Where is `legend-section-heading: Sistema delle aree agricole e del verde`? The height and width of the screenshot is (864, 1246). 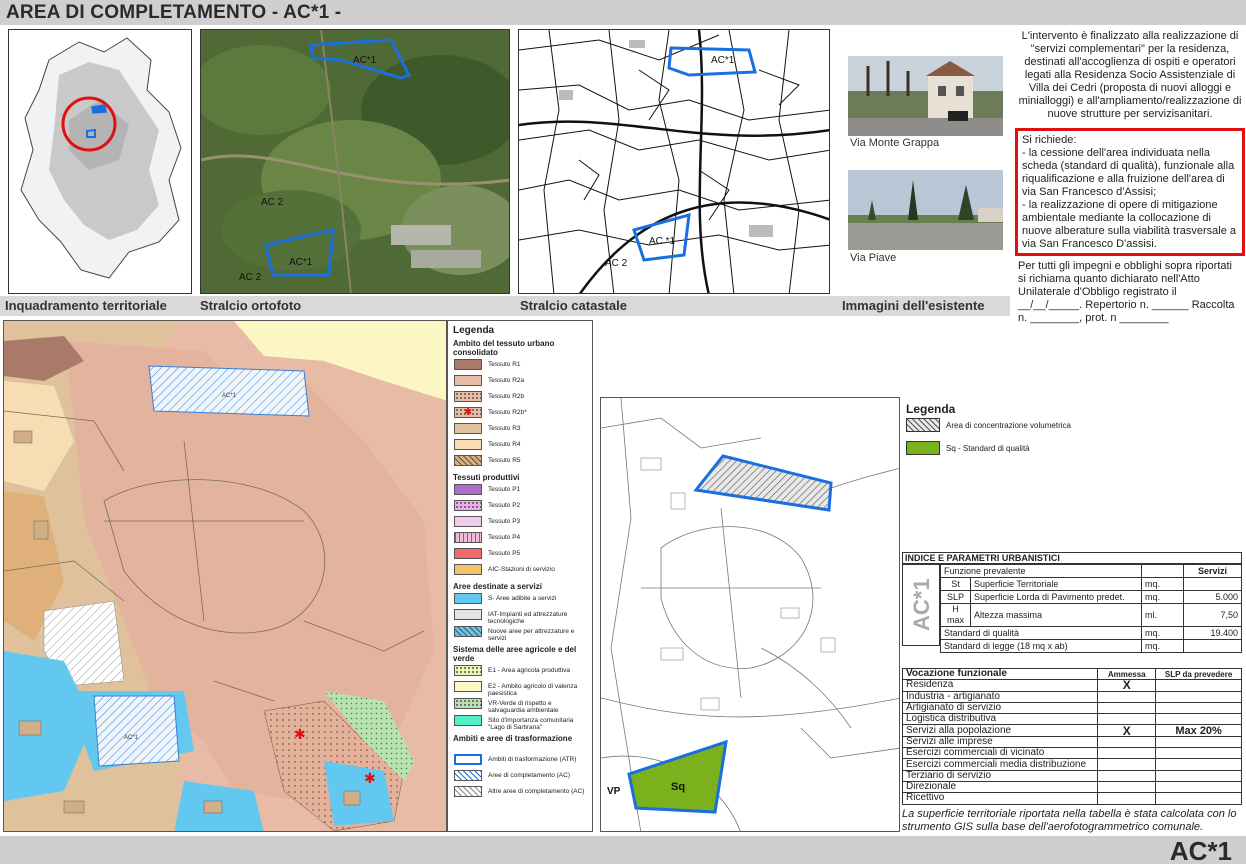 legend-section-heading: Sistema delle aree agricole e del verde is located at coordinates (515, 654).